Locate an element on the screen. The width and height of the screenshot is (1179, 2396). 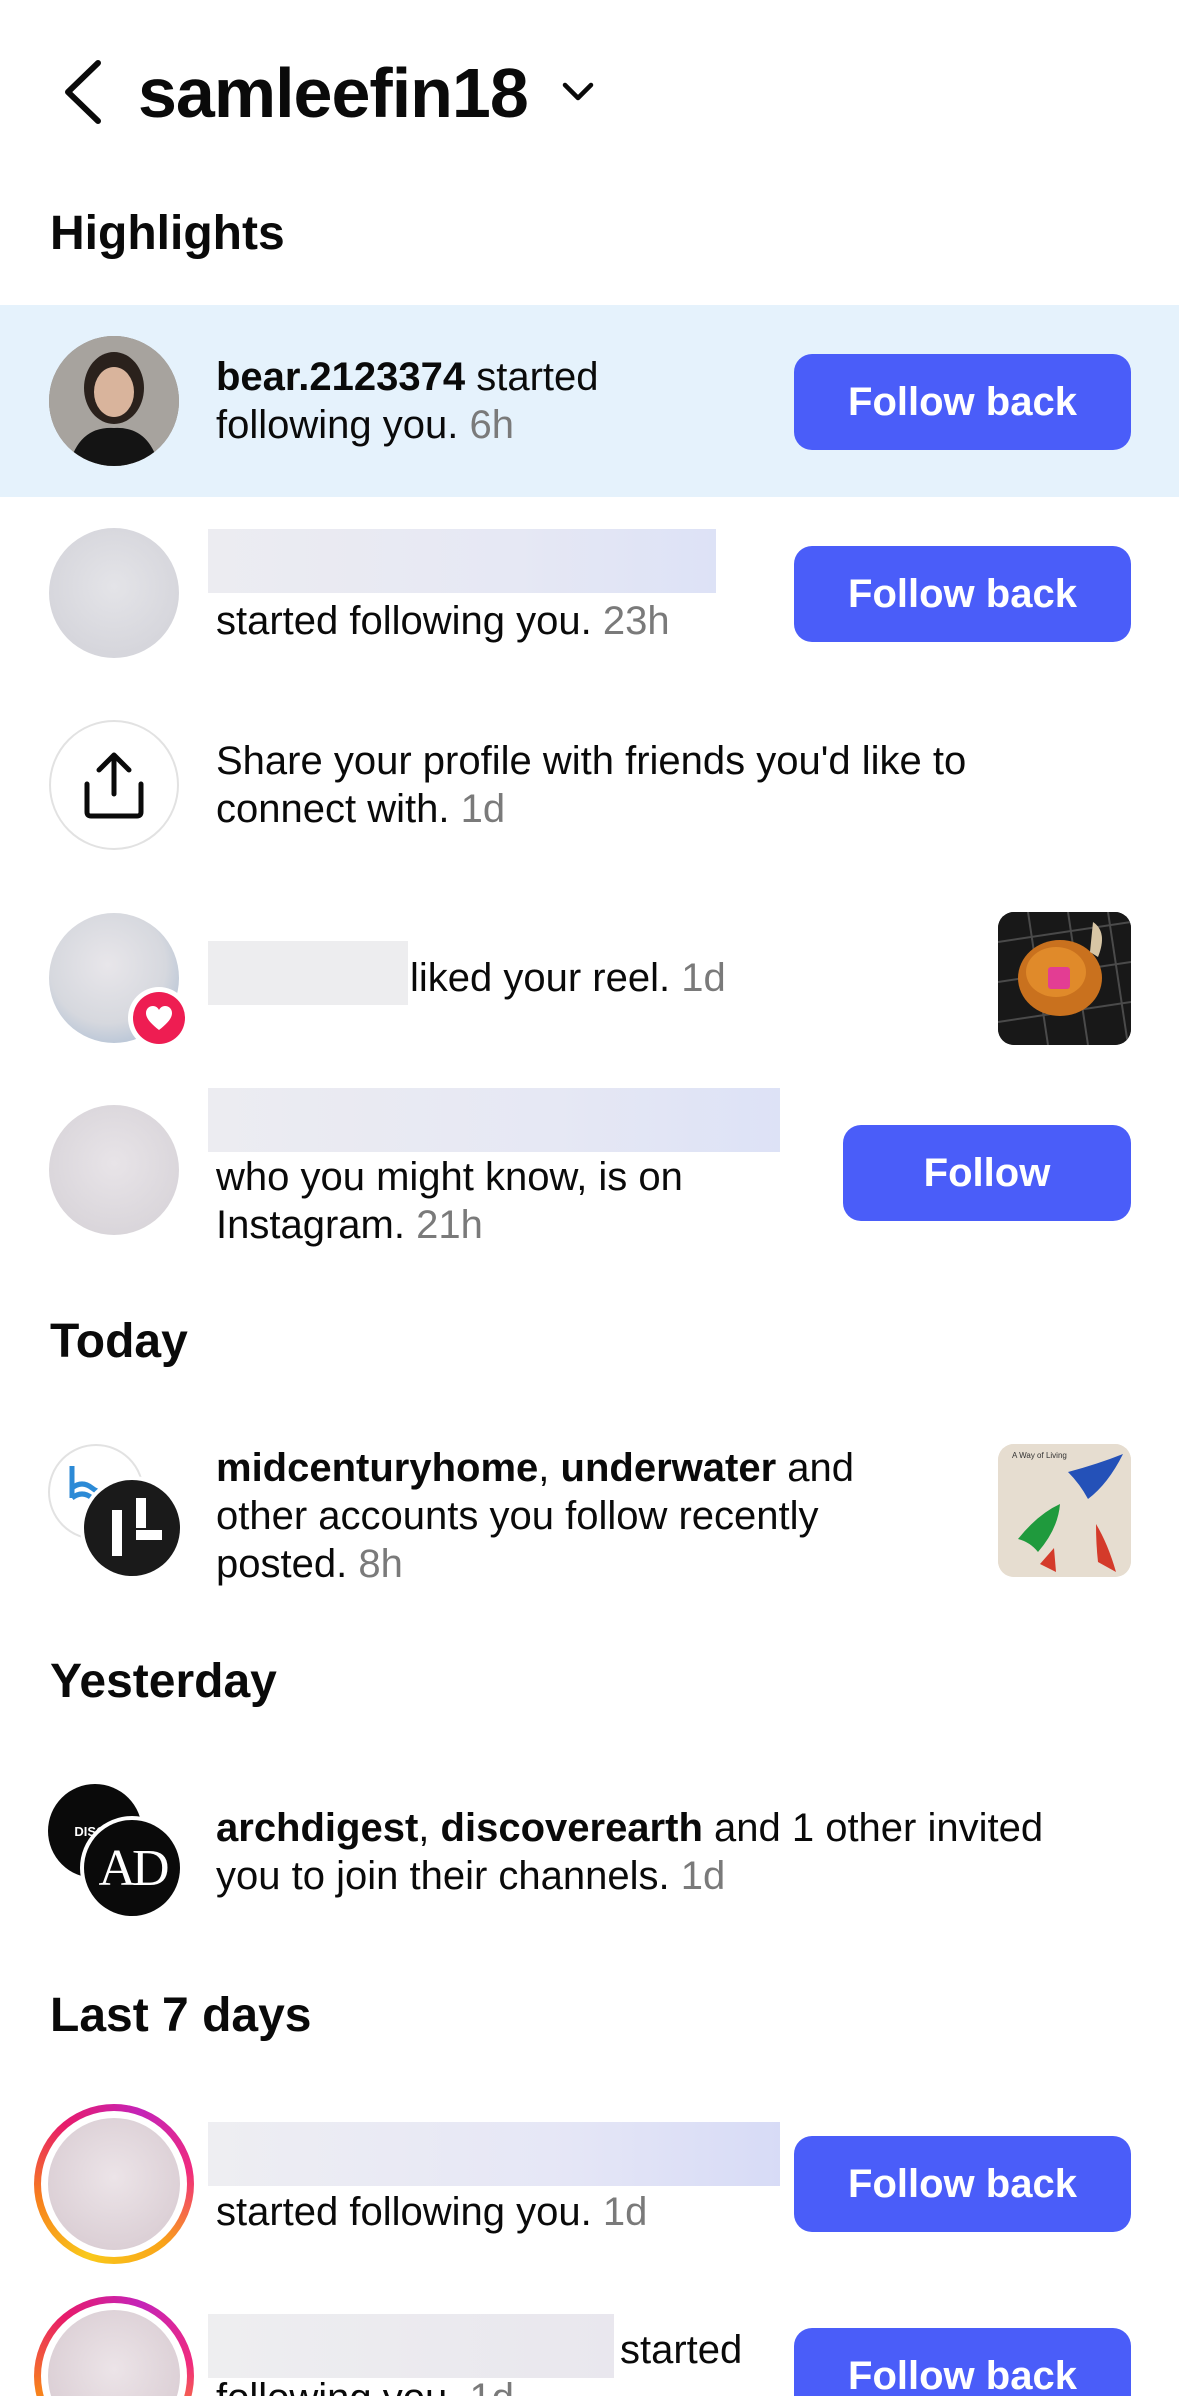
username: underwater is located at coordinates (669, 1468).